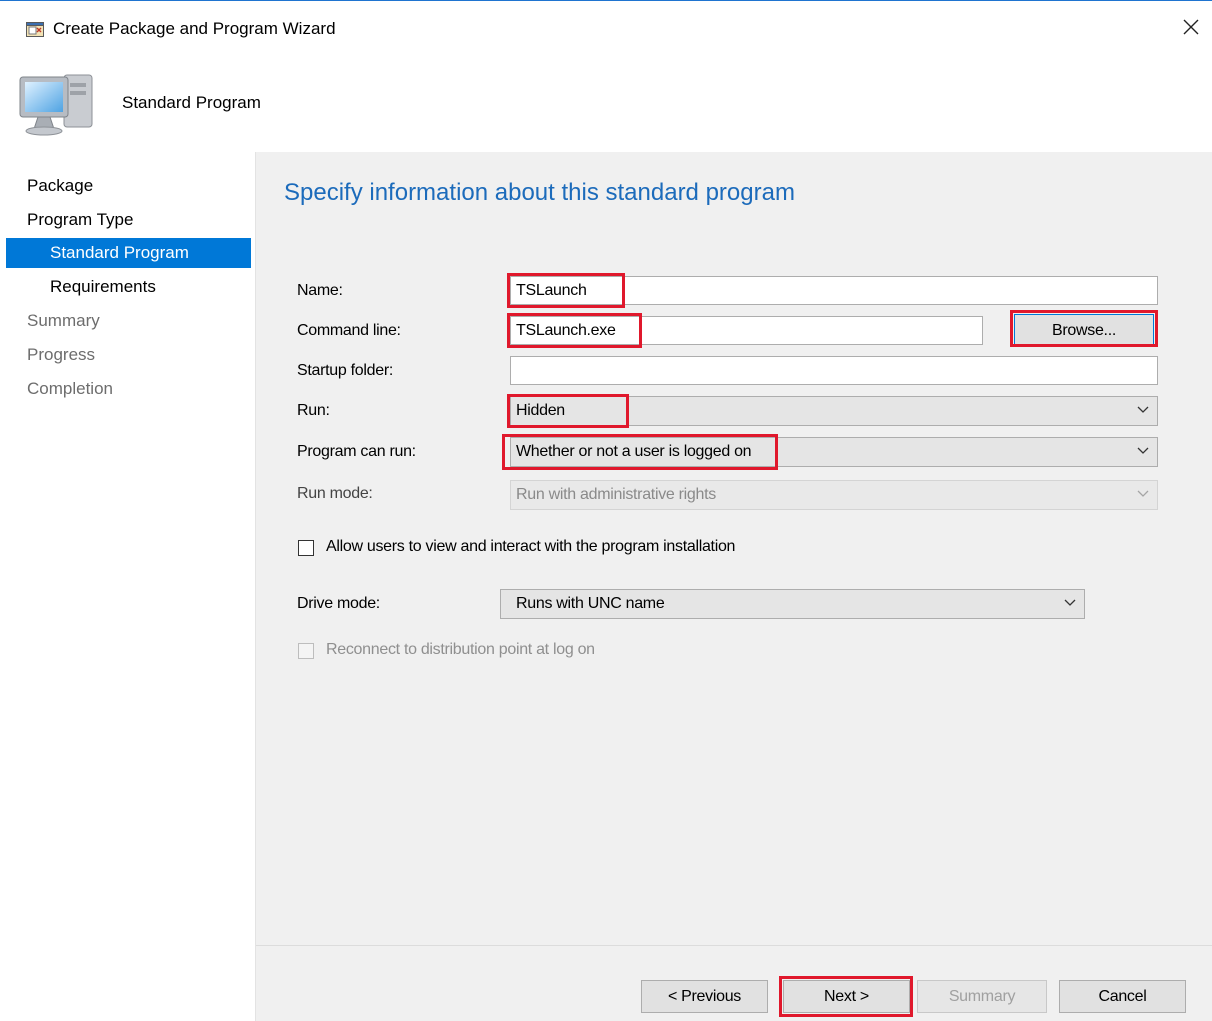 The height and width of the screenshot is (1021, 1212). I want to click on sidebar-item-standard-program: Standard Program, so click(128, 253).